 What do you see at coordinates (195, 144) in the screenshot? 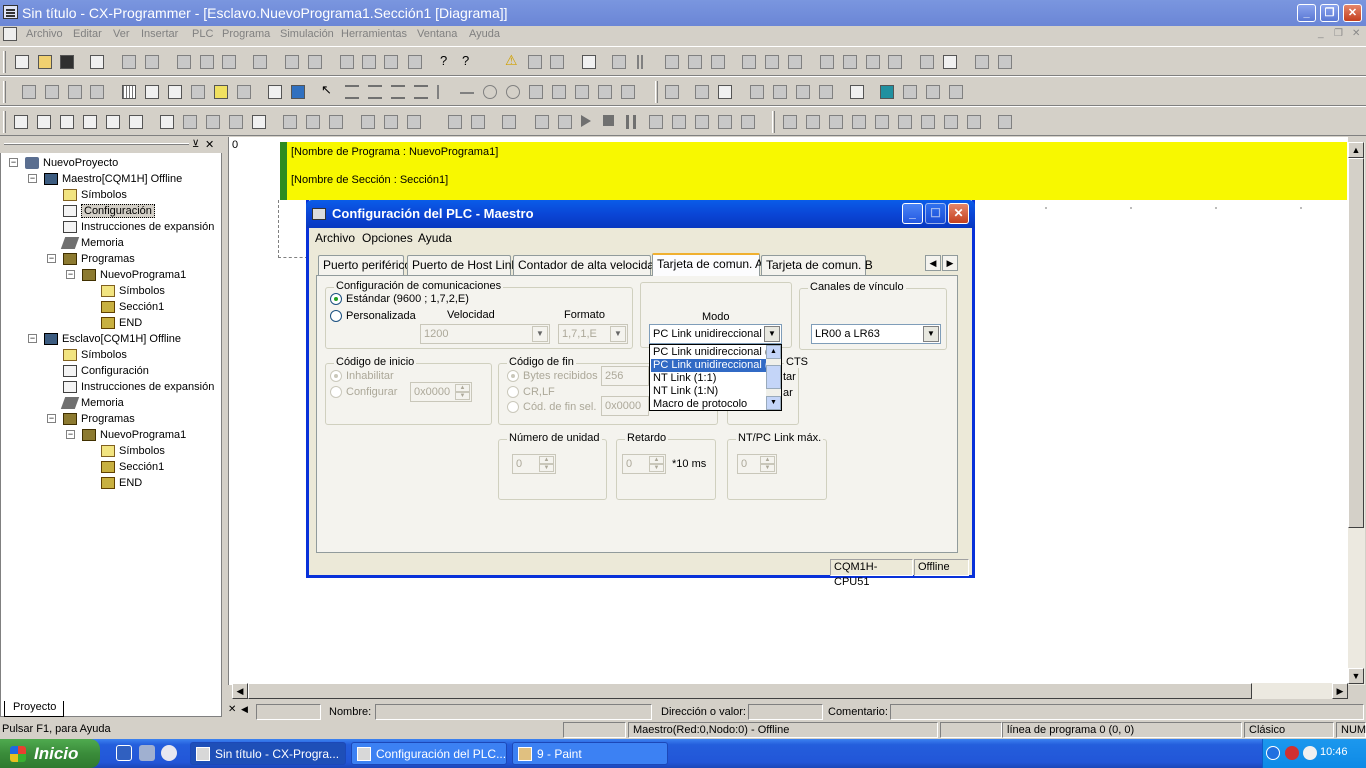
I see `panel-pin-icon: ⊻` at bounding box center [195, 144].